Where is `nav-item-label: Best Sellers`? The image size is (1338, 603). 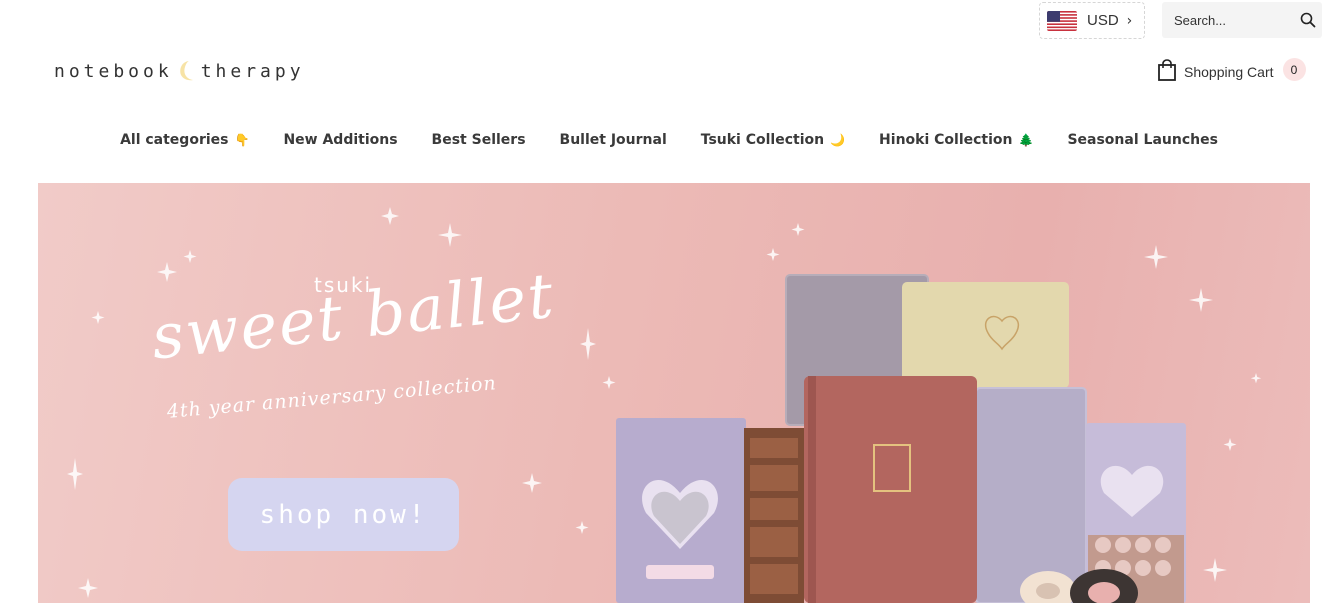 nav-item-label: Best Sellers is located at coordinates (478, 140).